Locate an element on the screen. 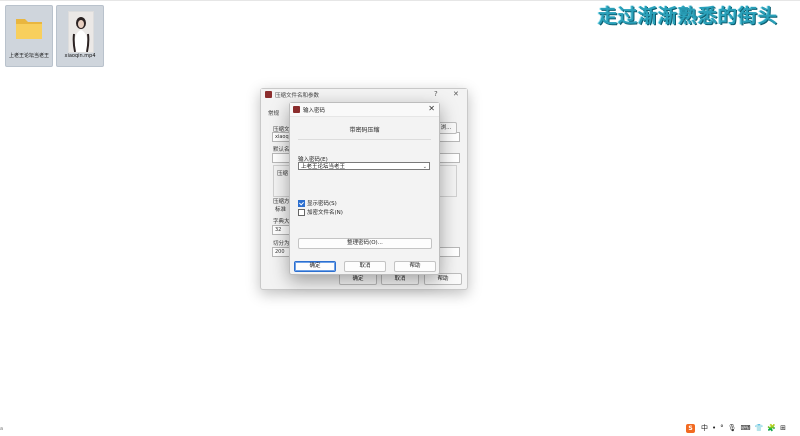  password-ok-button: 确定 is located at coordinates (315, 266).